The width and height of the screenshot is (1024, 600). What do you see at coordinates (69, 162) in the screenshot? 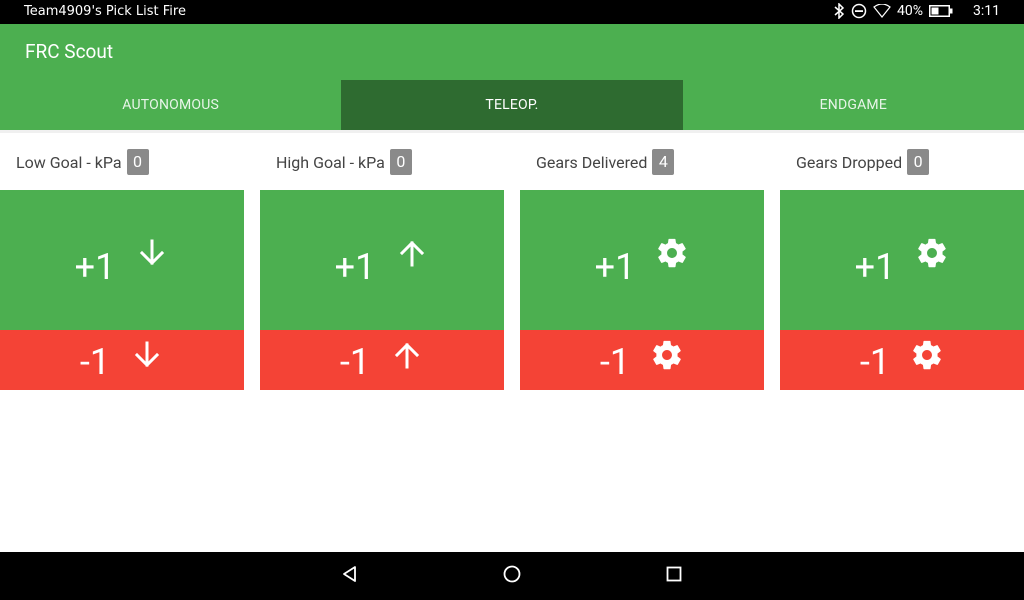
I see `counter-label: Low Goal - kPa` at bounding box center [69, 162].